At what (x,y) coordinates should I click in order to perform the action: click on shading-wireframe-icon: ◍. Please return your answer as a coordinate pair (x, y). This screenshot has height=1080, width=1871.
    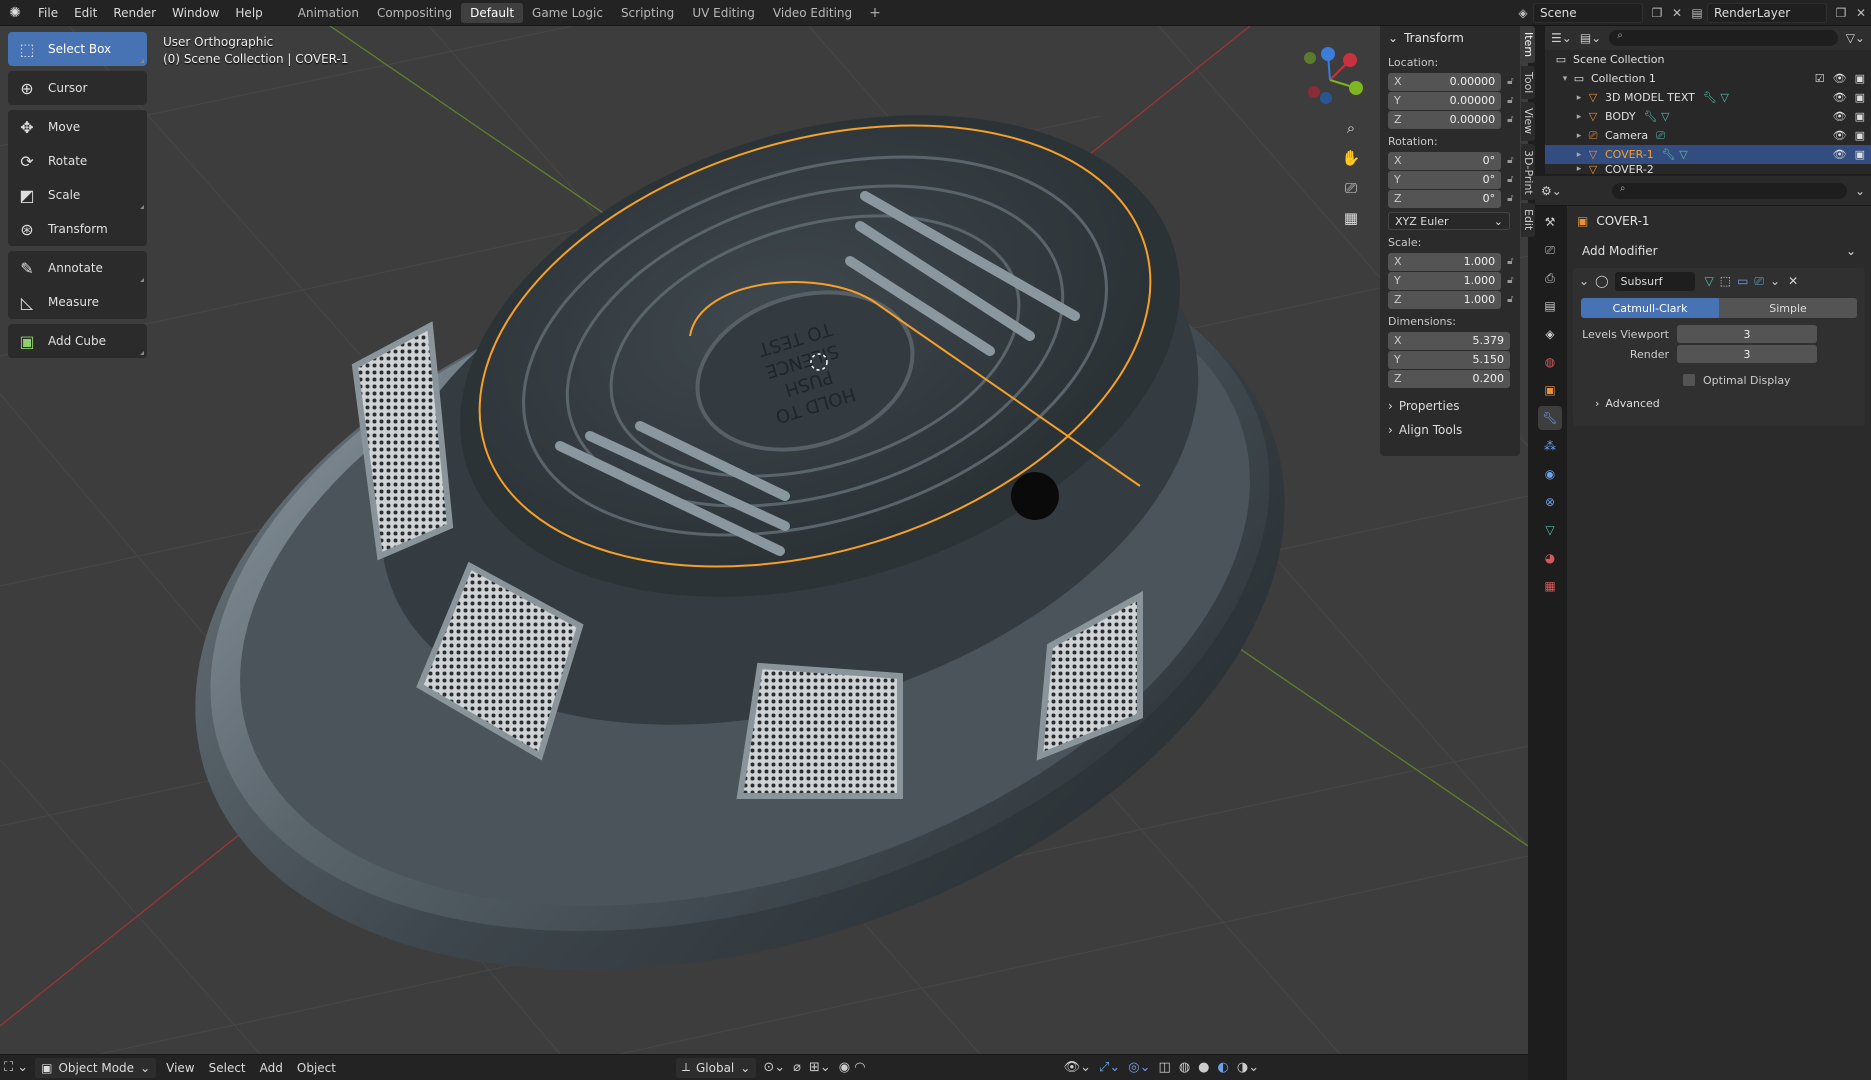
    Looking at the image, I should click on (1184, 1067).